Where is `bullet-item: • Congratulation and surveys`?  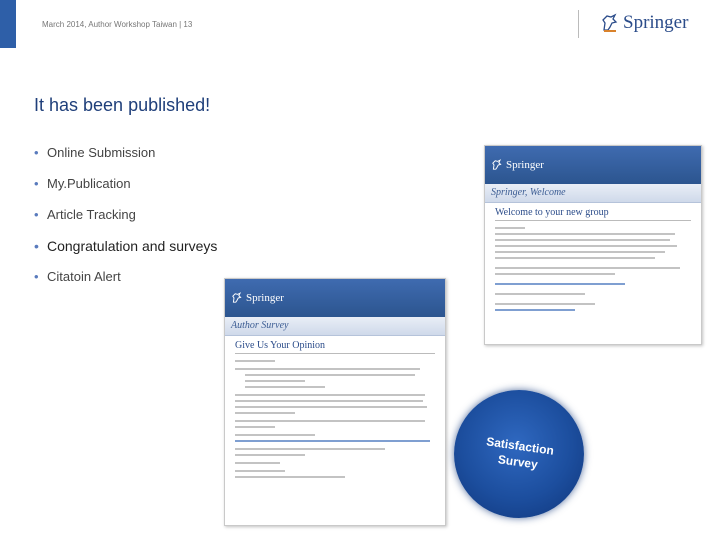 bullet-item: • Congratulation and surveys is located at coordinates (125, 253).